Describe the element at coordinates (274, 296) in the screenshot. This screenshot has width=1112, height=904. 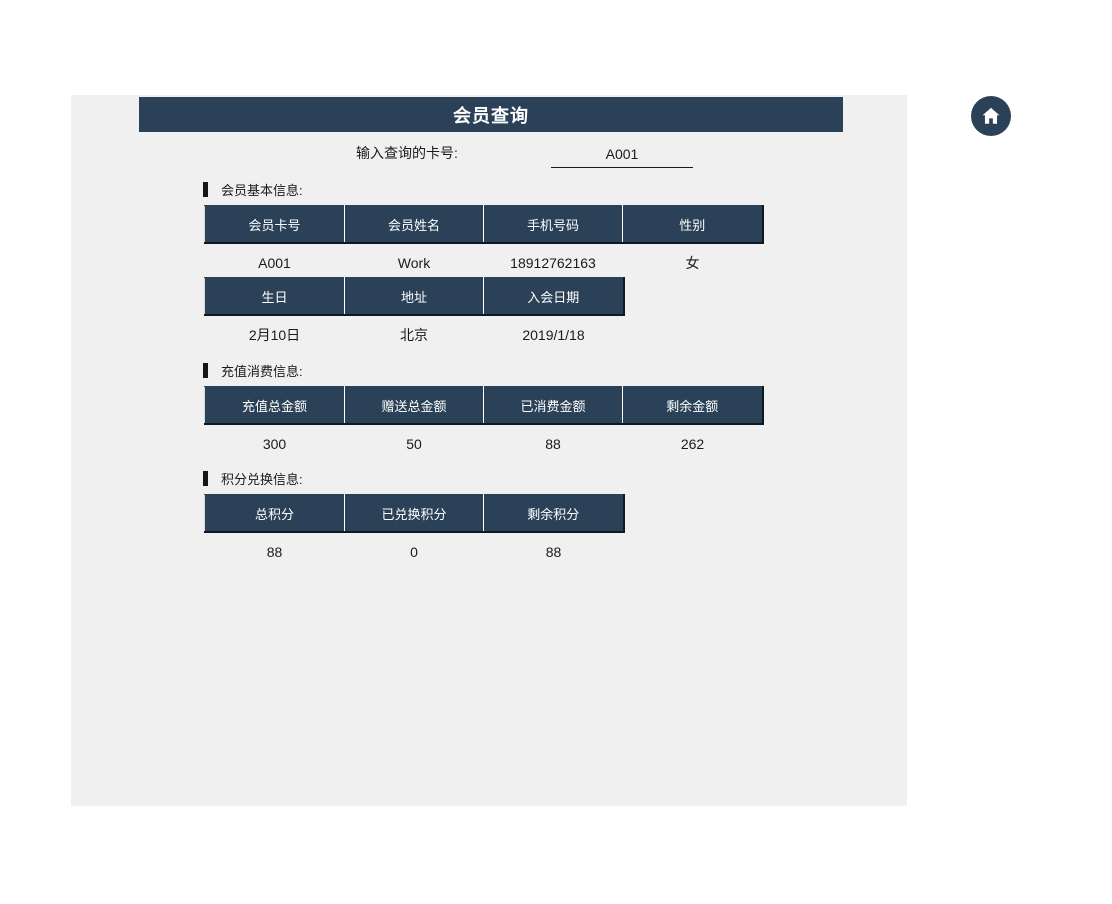
I see `column-header: 生日` at that location.